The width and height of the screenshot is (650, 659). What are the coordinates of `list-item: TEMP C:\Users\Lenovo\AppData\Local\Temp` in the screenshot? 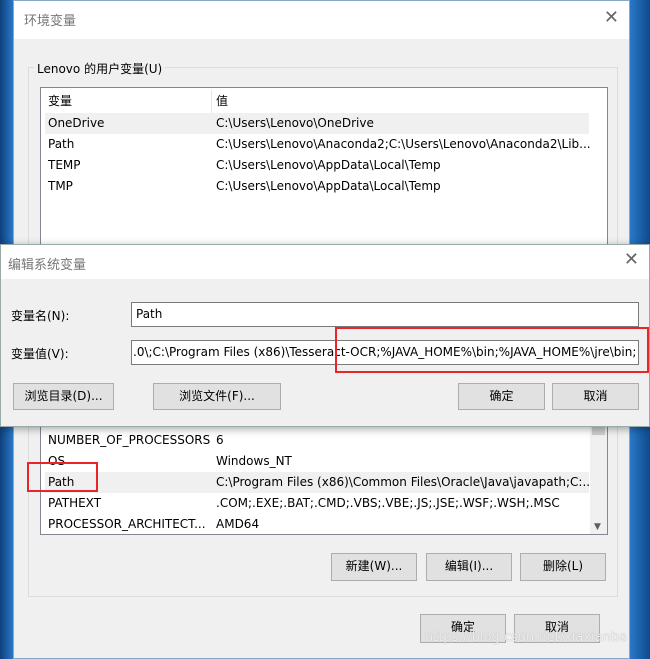 It's located at (317, 165).